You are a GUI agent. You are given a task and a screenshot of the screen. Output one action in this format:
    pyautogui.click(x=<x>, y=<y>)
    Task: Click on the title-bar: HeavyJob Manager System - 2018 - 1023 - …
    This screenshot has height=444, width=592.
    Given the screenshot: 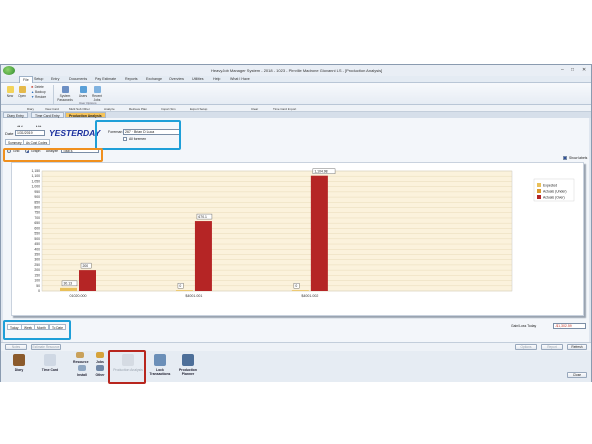 What is the action you would take?
    pyautogui.click(x=296, y=70)
    